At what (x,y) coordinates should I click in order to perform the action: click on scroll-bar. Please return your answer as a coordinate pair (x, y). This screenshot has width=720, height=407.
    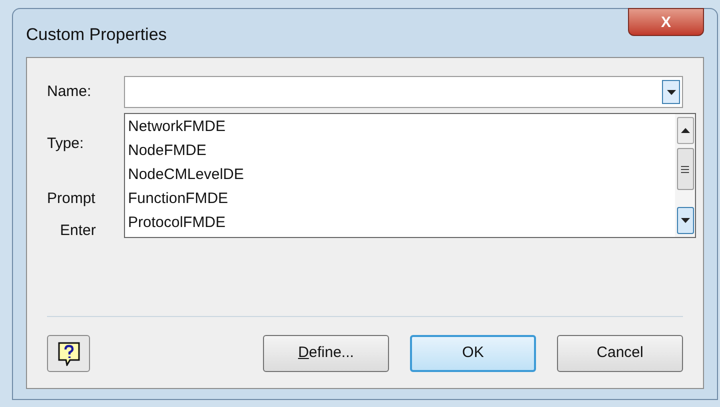
    Looking at the image, I should click on (685, 175).